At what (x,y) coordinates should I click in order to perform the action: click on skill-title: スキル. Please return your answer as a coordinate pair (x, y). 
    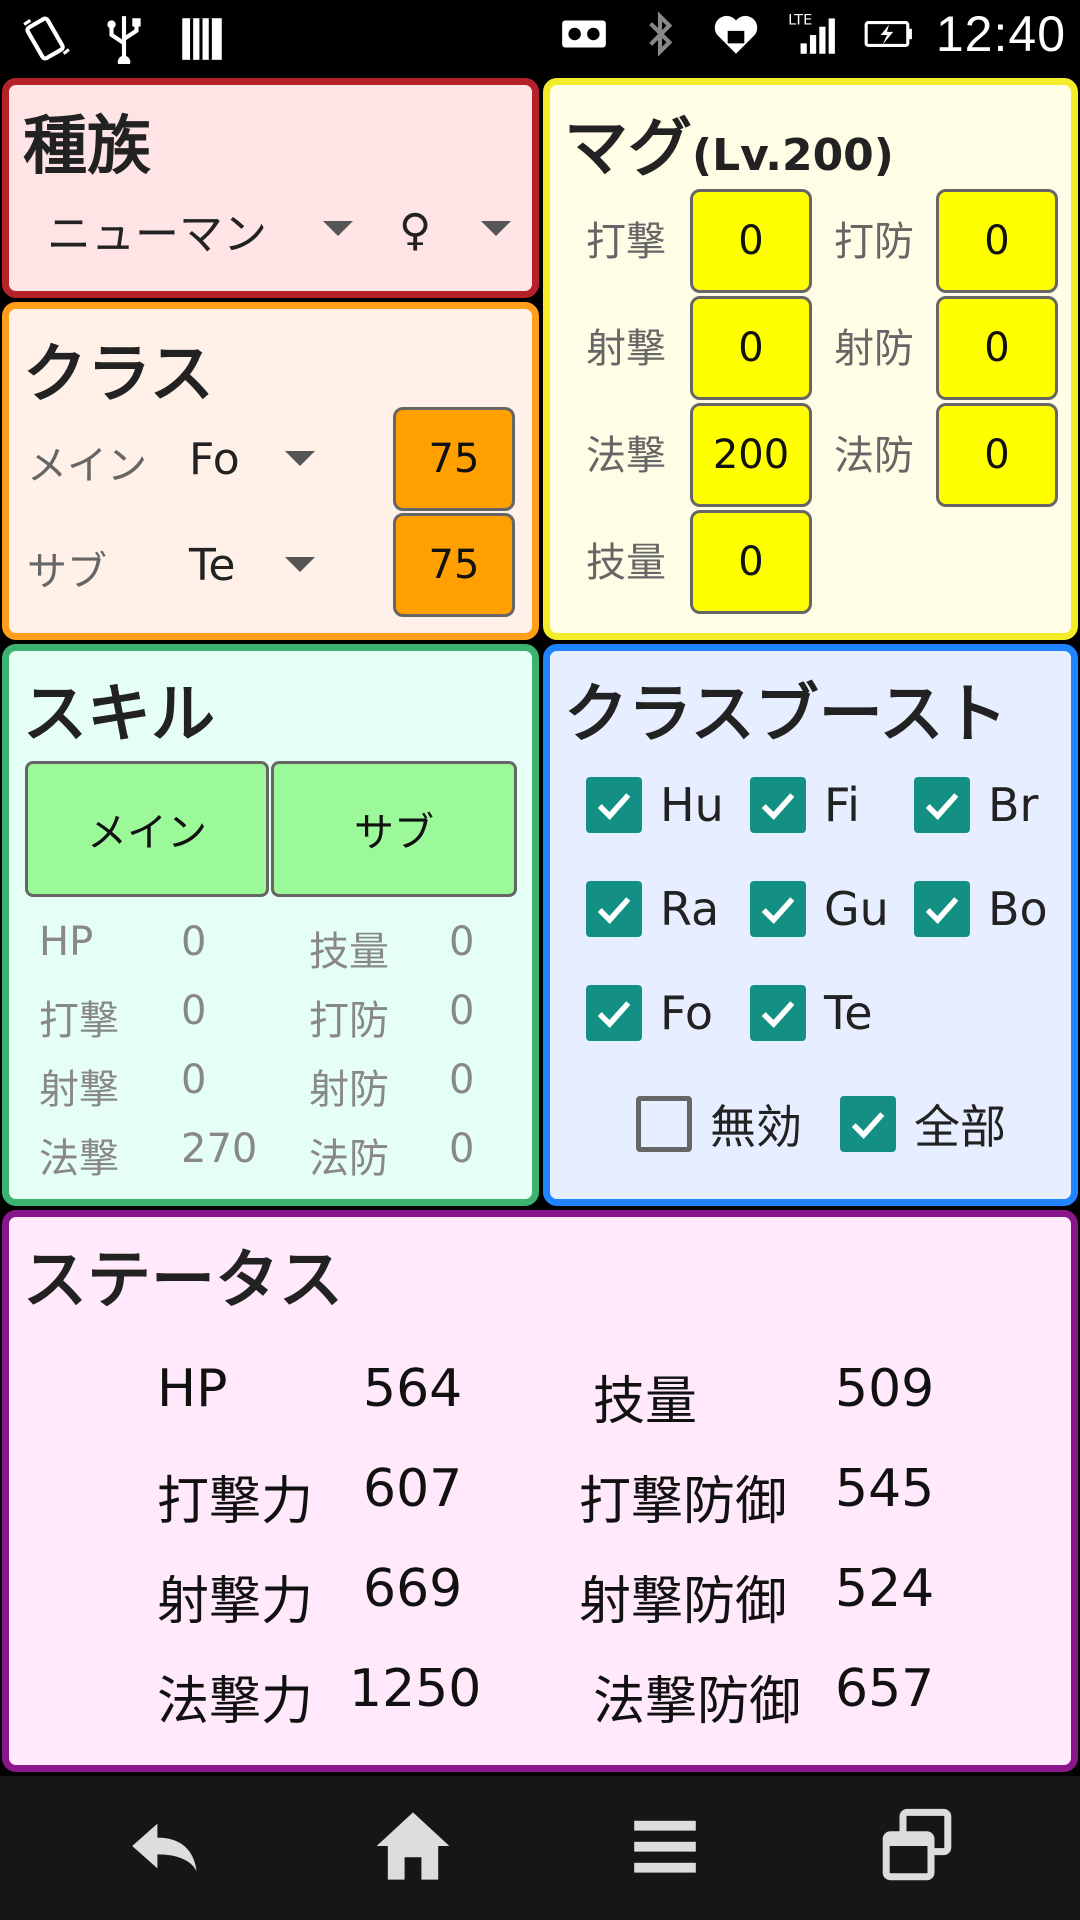
    Looking at the image, I should click on (119, 715).